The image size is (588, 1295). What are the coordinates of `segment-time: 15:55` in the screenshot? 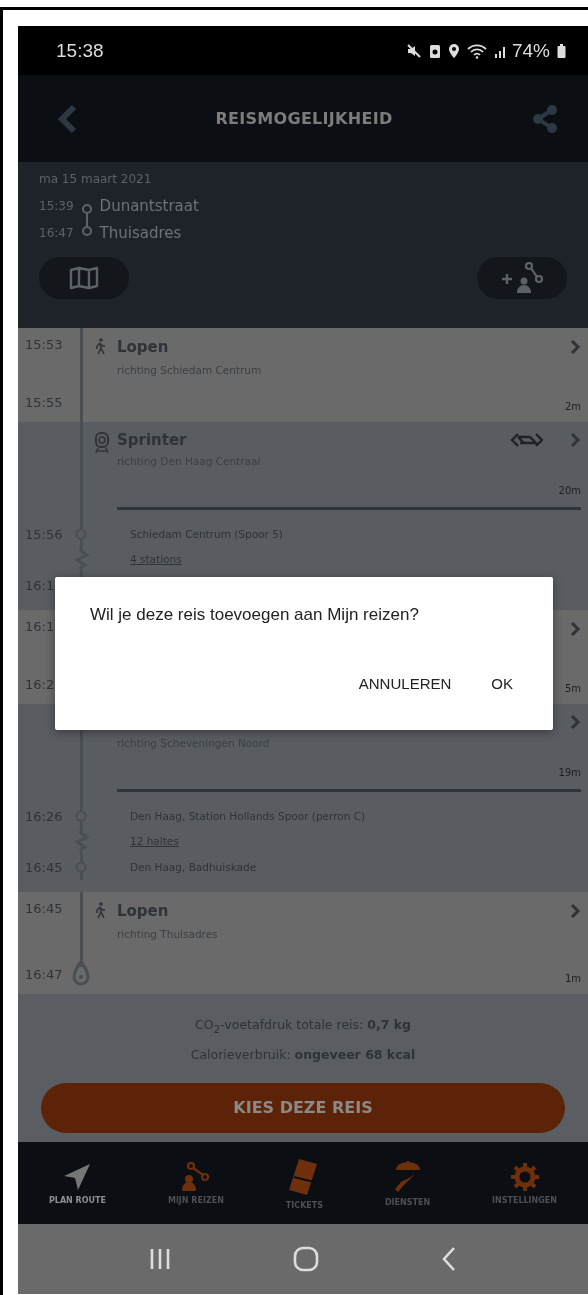 It's located at (44, 402).